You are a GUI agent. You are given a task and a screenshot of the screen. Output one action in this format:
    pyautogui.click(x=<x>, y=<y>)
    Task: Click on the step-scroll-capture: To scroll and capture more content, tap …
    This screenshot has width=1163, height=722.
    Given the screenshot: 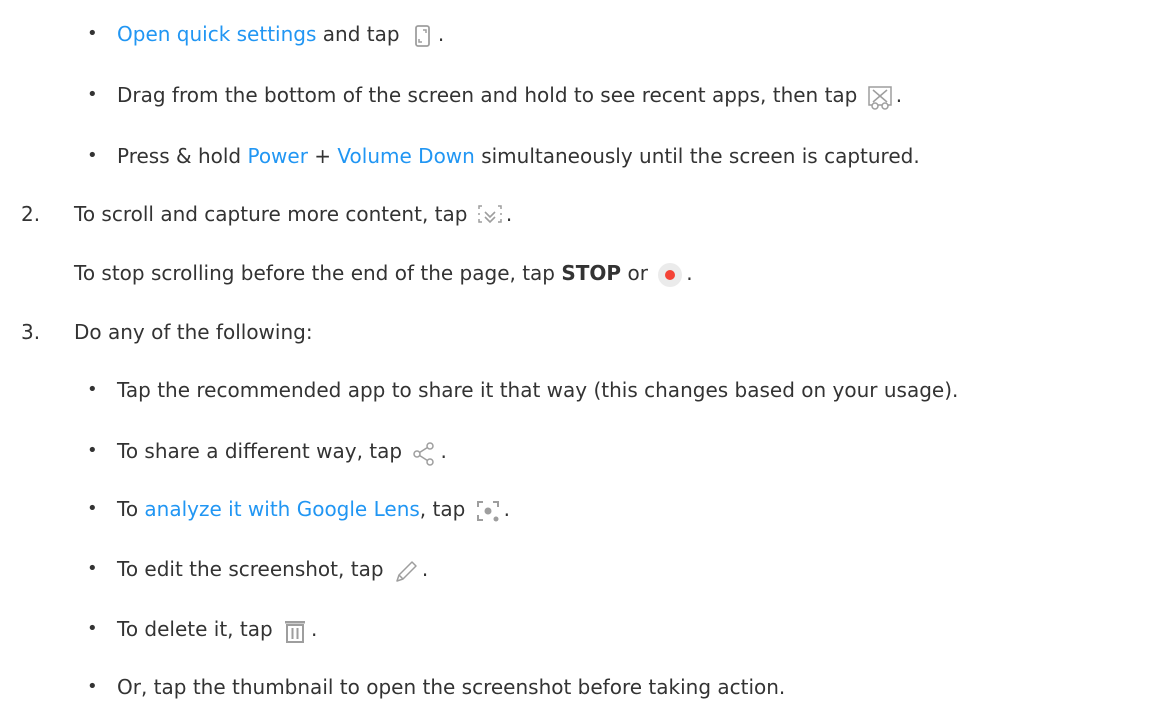 What is the action you would take?
    pyautogui.click(x=293, y=214)
    